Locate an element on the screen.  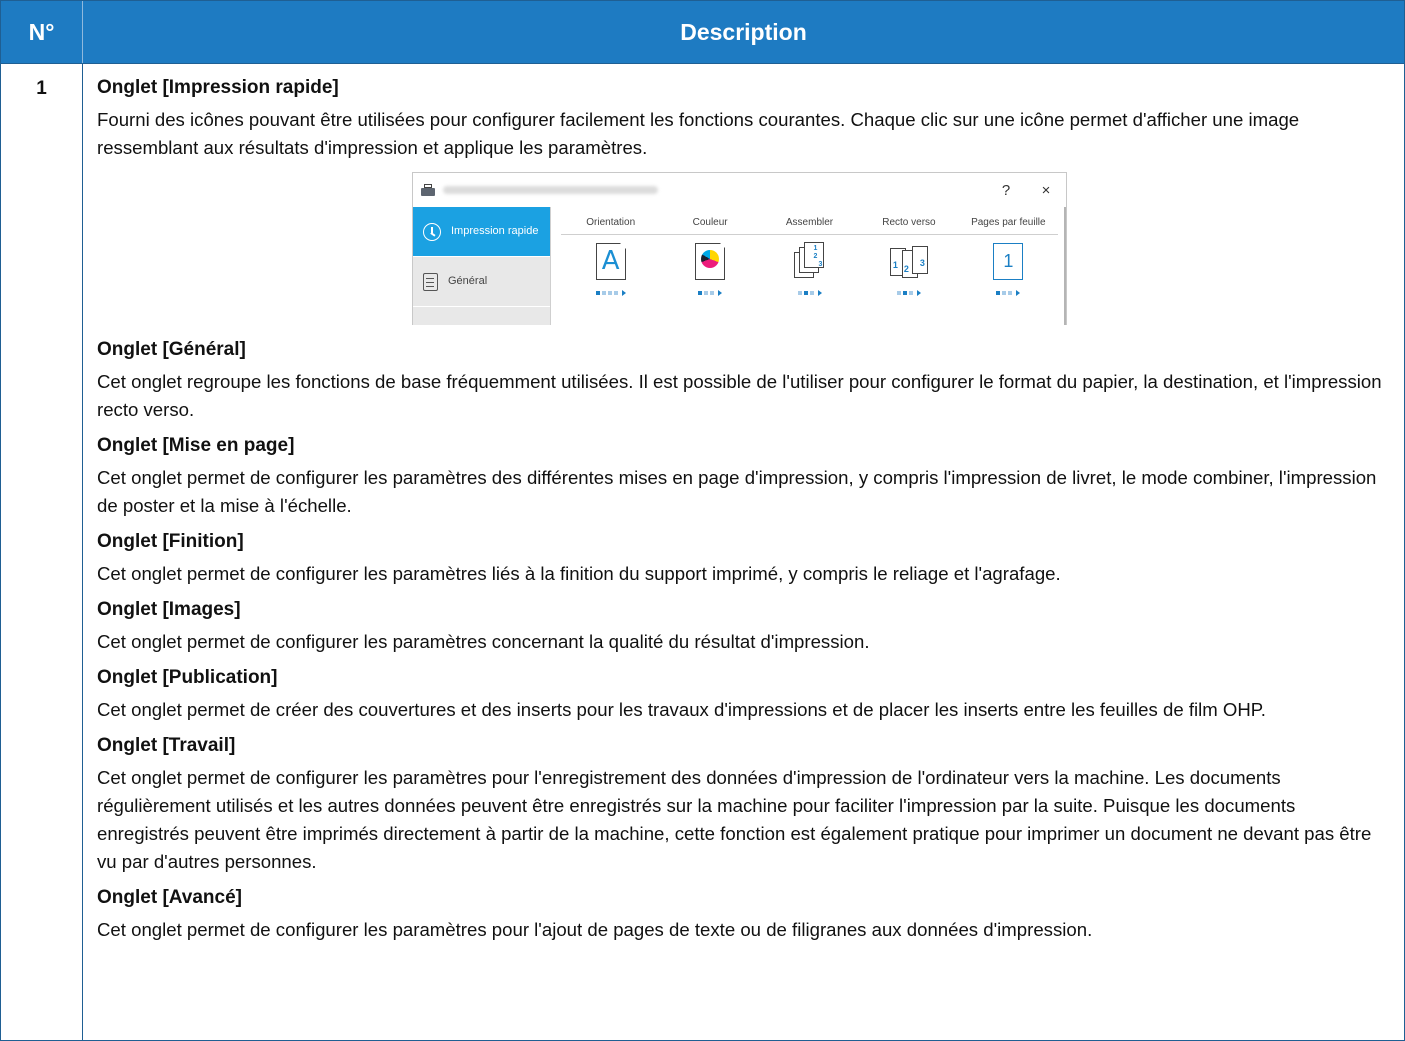
option-label-orientation: Orientation is located at coordinates (611, 222).